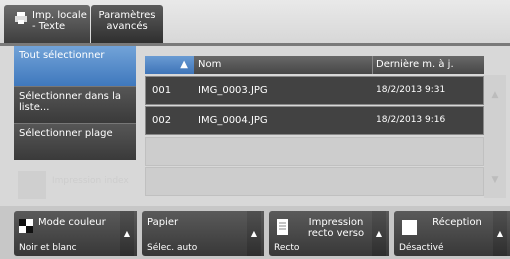 The height and width of the screenshot is (259, 510). Describe the element at coordinates (314, 120) in the screenshot. I see `table-row: 002 IMG_0004.JPG 18/2/2013 9:16` at that location.